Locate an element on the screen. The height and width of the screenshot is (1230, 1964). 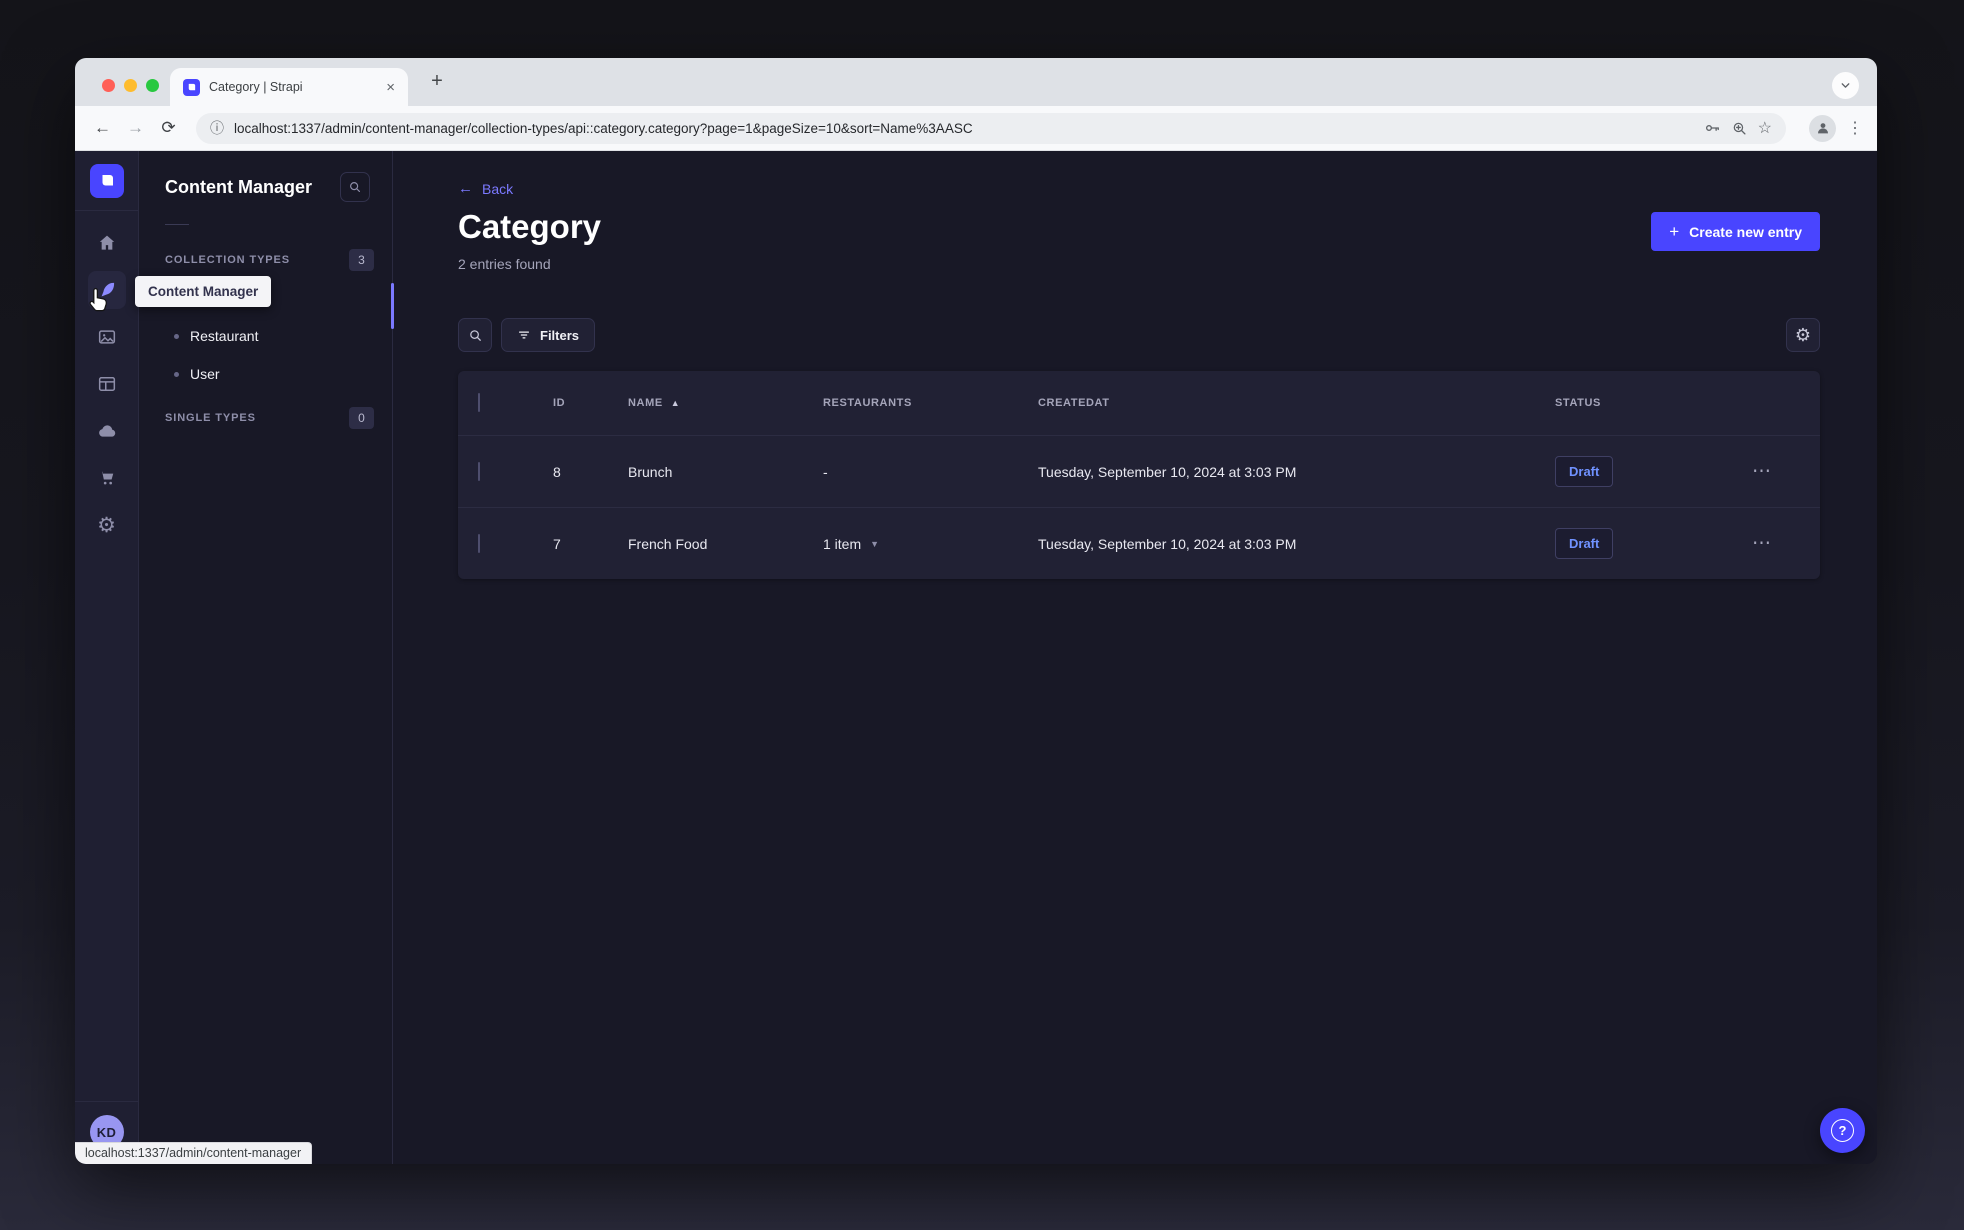
cloud-icon is located at coordinates (106, 431).